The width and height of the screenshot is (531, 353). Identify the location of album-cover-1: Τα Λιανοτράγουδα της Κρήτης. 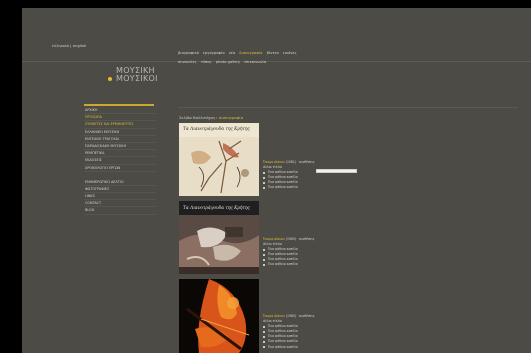
(219, 159).